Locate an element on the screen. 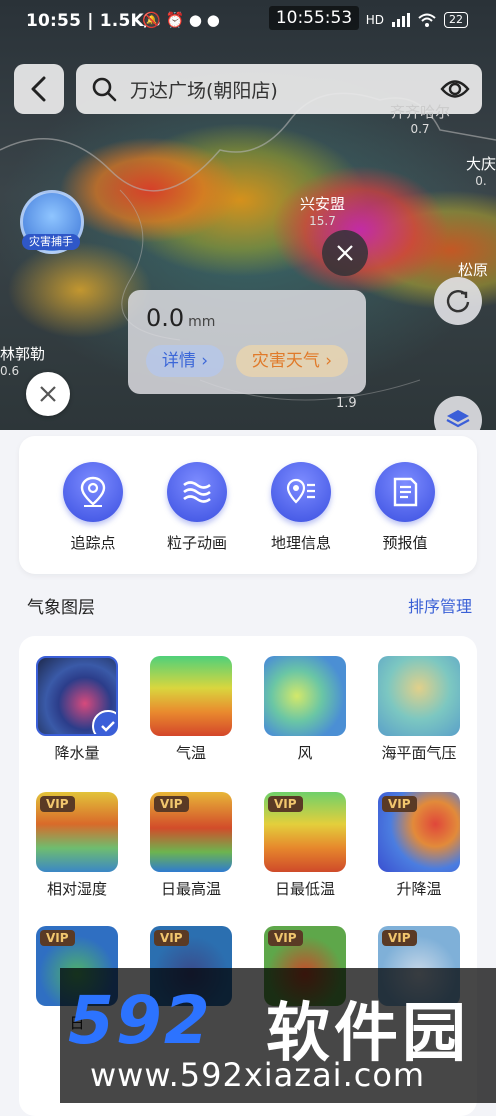 Image resolution: width=496 pixels, height=1116 pixels. tool-label: 地理信息 is located at coordinates (300, 543).